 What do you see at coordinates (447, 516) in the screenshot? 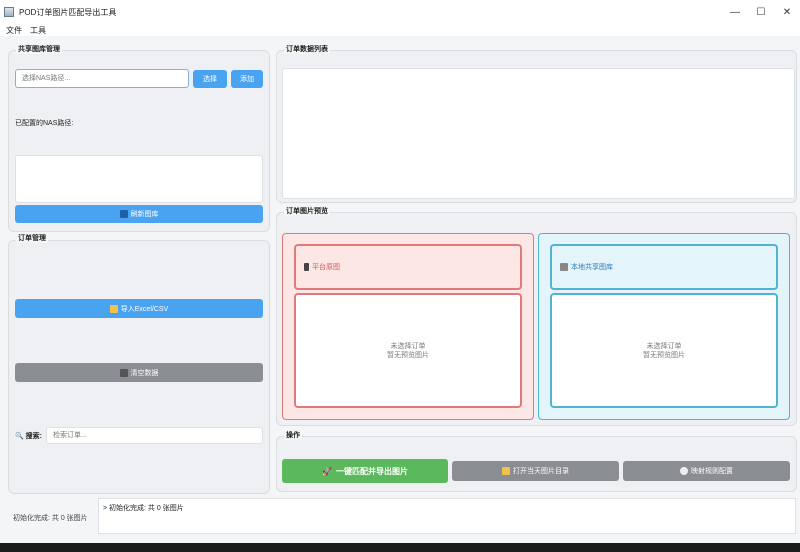
I see `log-box: > 初始化完成: 共 0 张图片` at bounding box center [447, 516].